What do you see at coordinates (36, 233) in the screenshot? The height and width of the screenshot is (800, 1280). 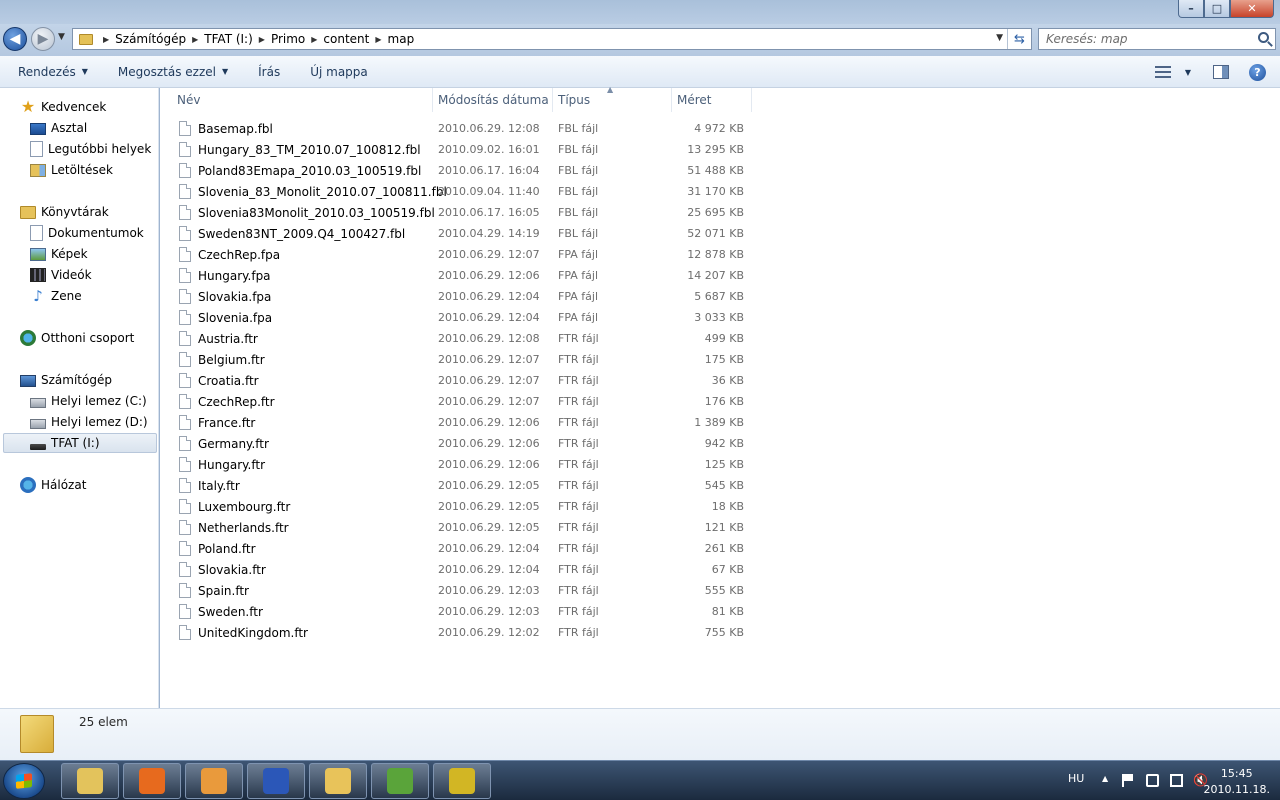 I see `documents-icon` at bounding box center [36, 233].